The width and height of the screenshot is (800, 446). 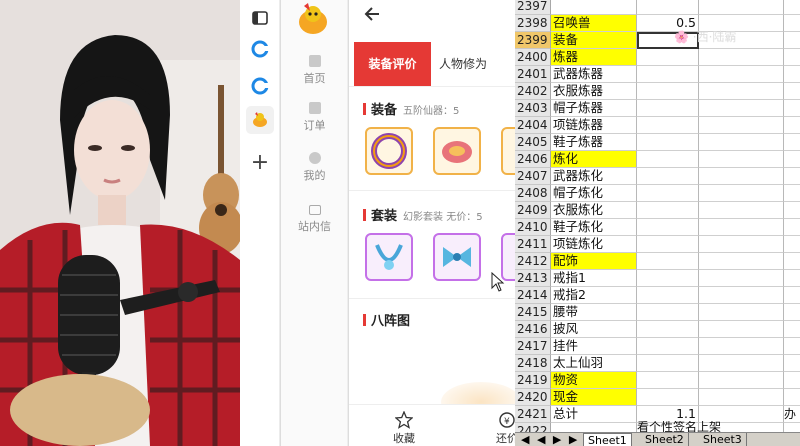 I want to click on cell-a: 戒指1, so click(x=594, y=278).